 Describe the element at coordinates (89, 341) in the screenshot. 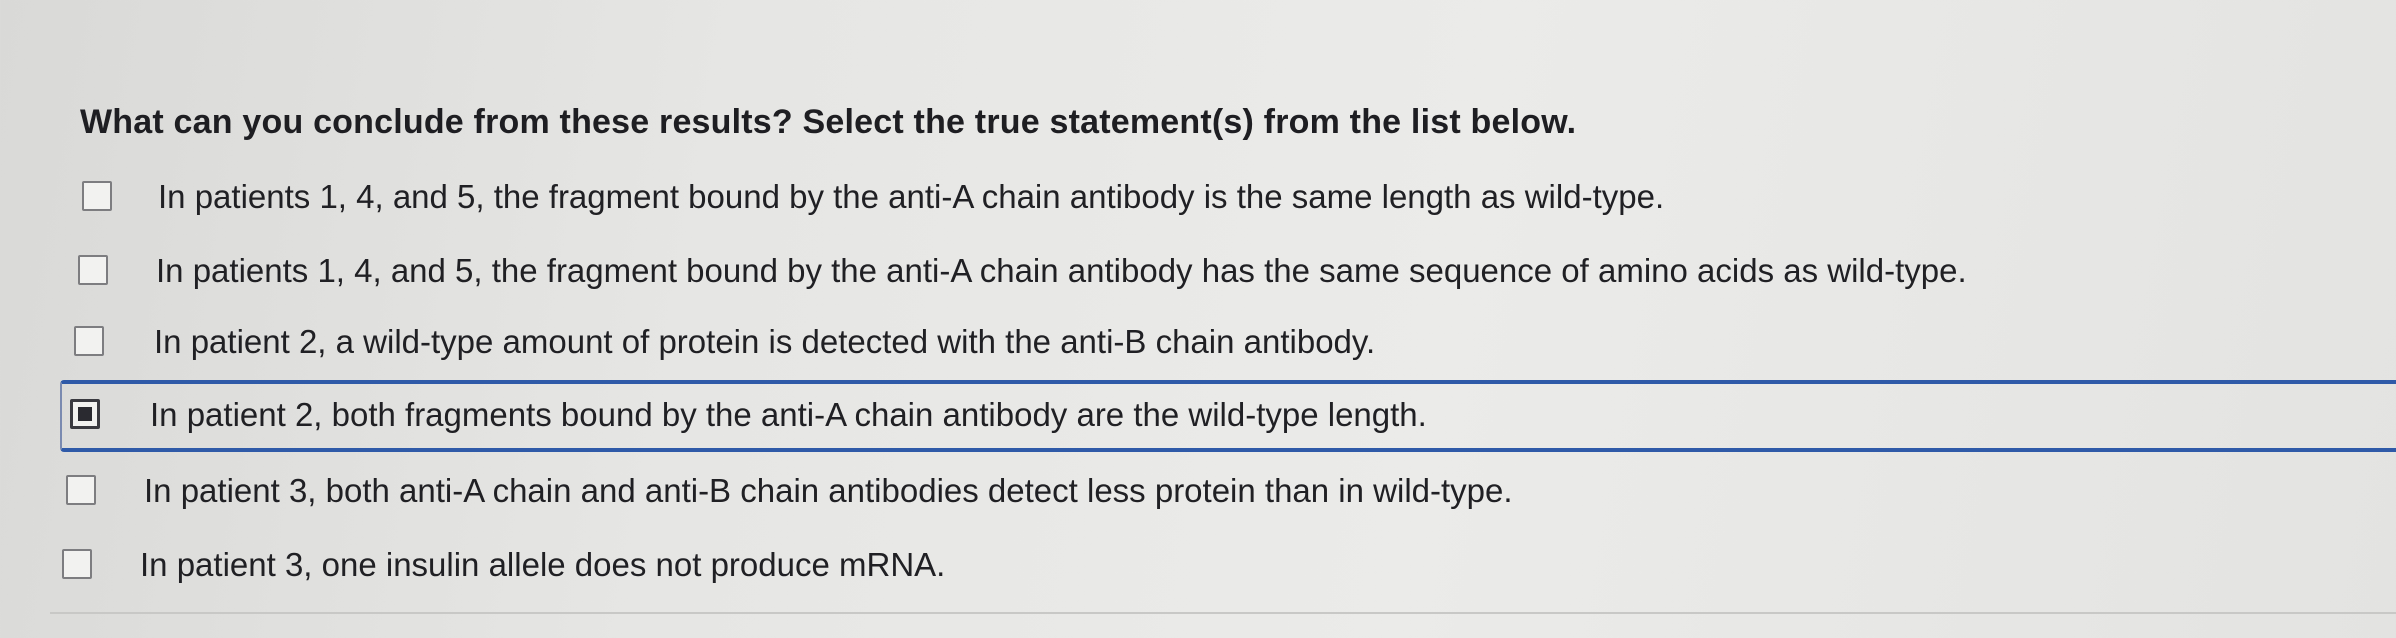

I see `option-3-checkbox` at that location.